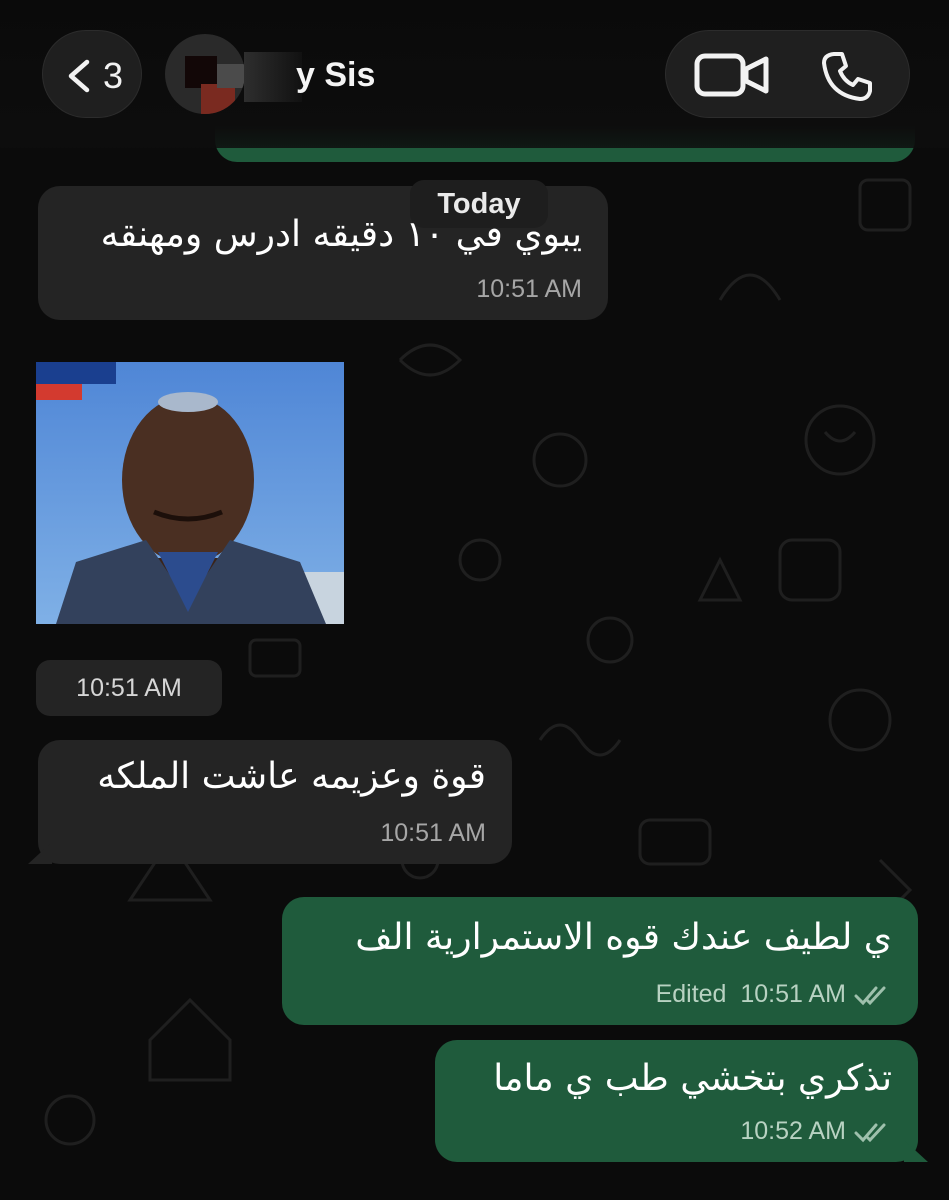 This screenshot has width=949, height=1200. I want to click on chevron-left-icon, so click(79, 76).